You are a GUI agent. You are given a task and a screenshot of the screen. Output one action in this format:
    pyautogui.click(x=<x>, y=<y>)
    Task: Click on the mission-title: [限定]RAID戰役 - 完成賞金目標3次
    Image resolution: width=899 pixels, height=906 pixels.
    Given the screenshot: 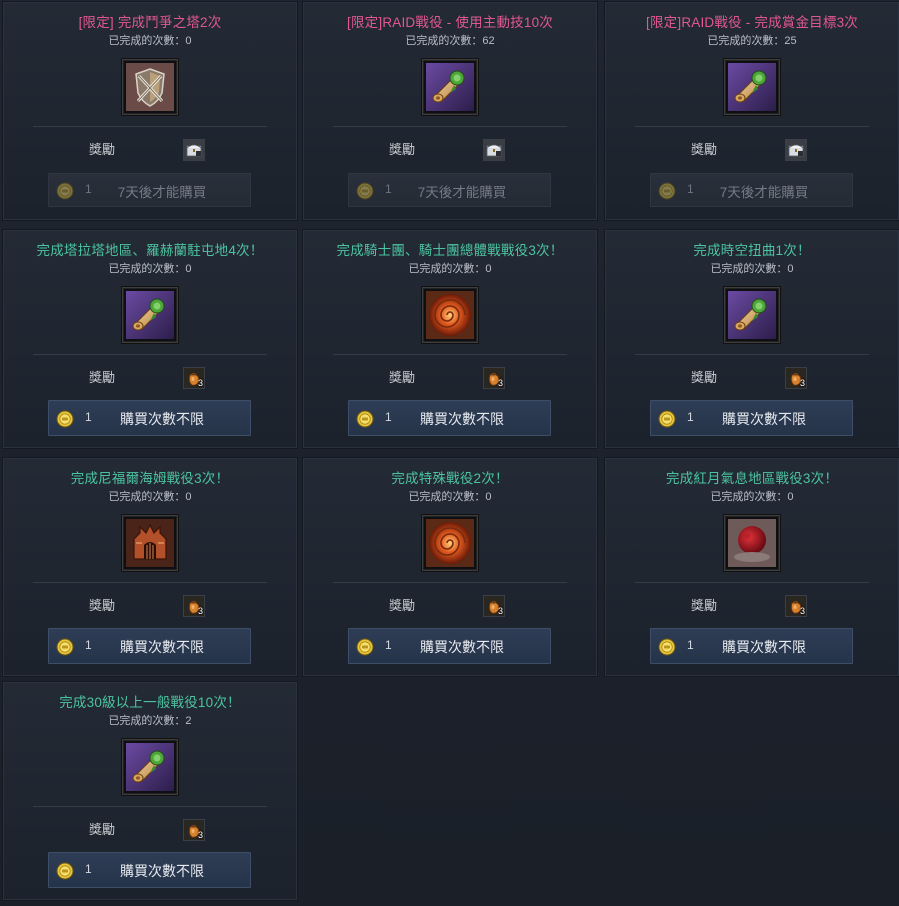 What is the action you would take?
    pyautogui.click(x=752, y=22)
    